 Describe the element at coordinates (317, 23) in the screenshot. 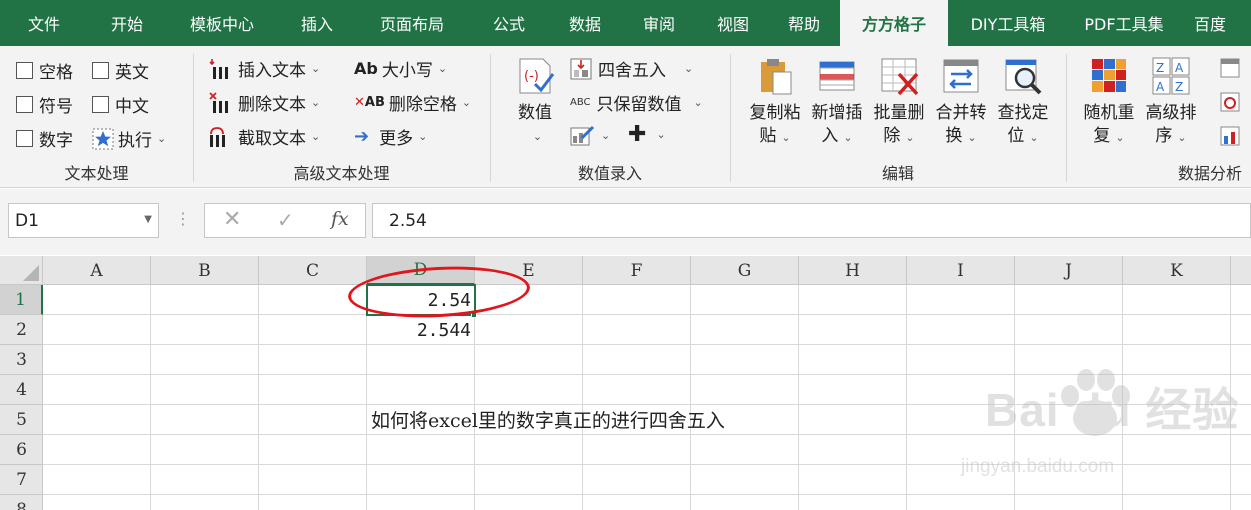

I see `tab-insert: 插入` at that location.